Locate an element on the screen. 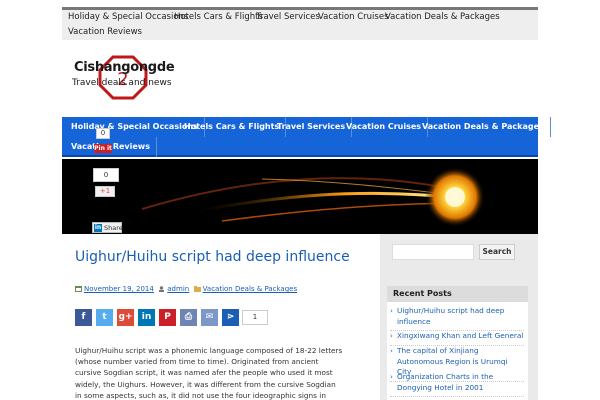  recent-post-link: Xingxiwang Khan and Left General is located at coordinates (460, 335).